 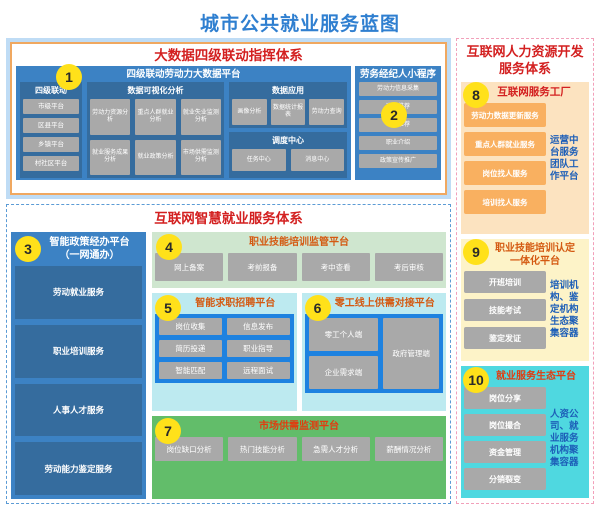 What do you see at coordinates (299, 260) in the screenshot?
I see `training-supervision-platform: 4 职业技能培训监管平台 网上备案 考前报备 考中查看 考后审核` at bounding box center [299, 260].